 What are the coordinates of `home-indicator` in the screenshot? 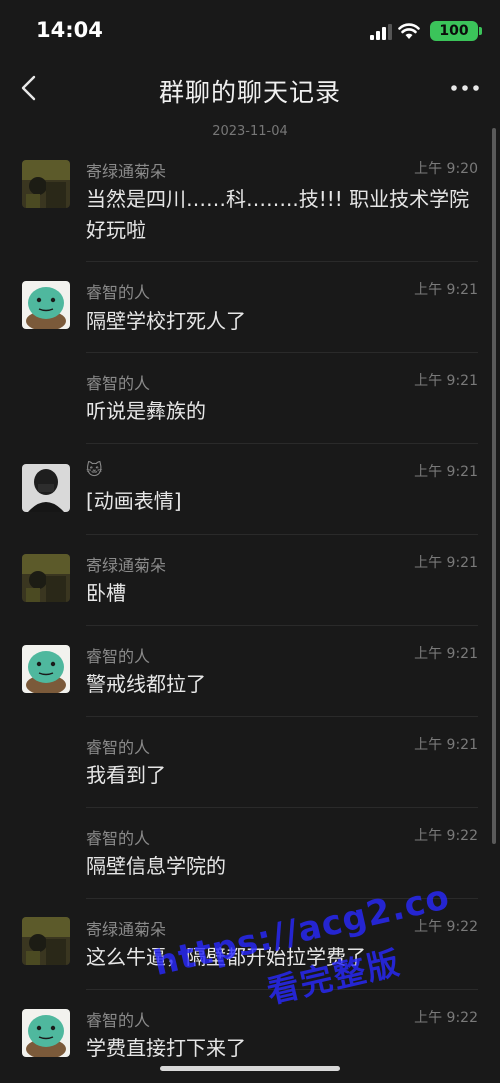 It's located at (250, 1068).